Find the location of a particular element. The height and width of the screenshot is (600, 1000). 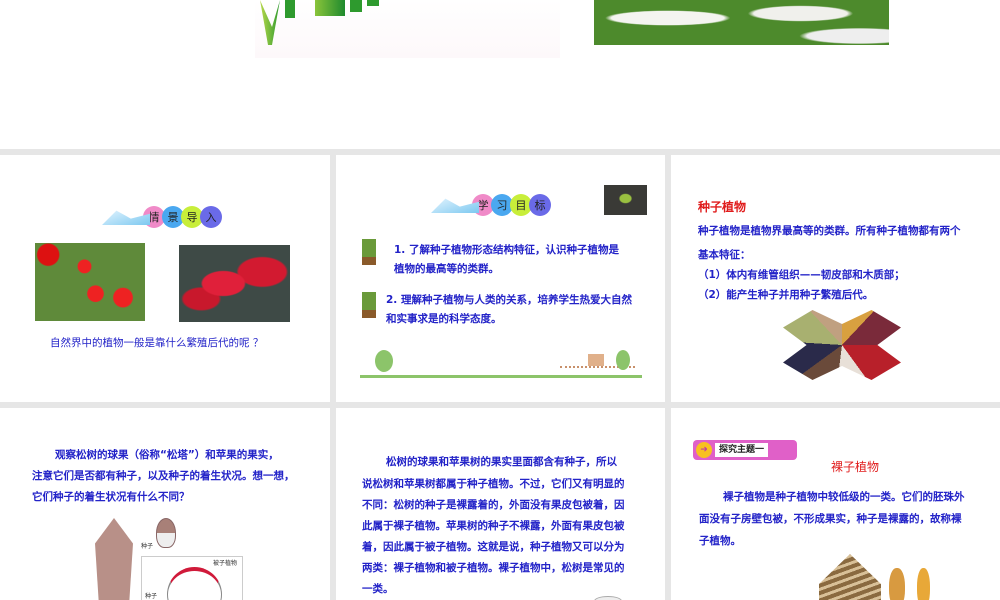

section-banner: 情 景 导 入 is located at coordinates (162, 217).